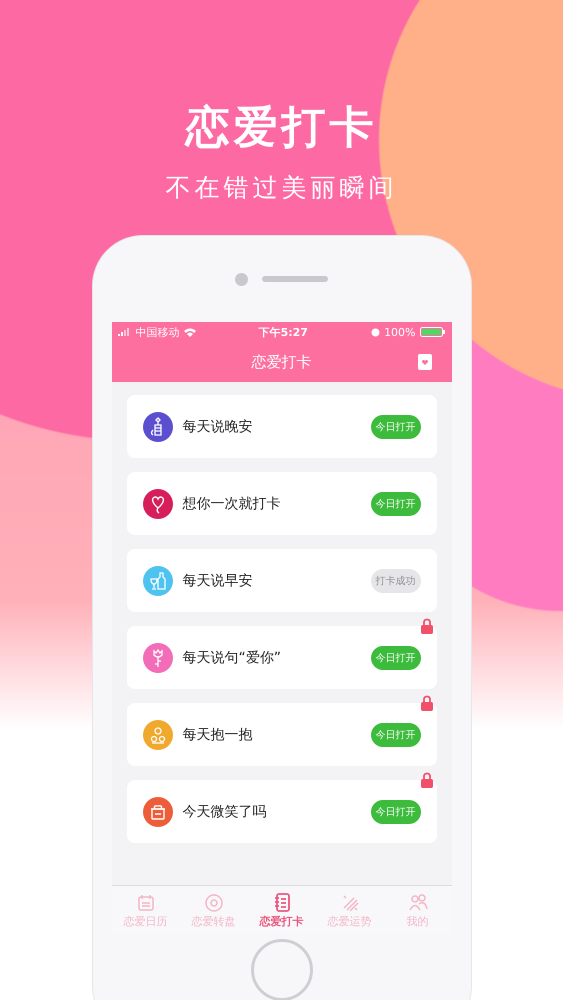 This screenshot has height=1000, width=563. What do you see at coordinates (282, 910) in the screenshot?
I see `tab-item: 恋爱打卡` at bounding box center [282, 910].